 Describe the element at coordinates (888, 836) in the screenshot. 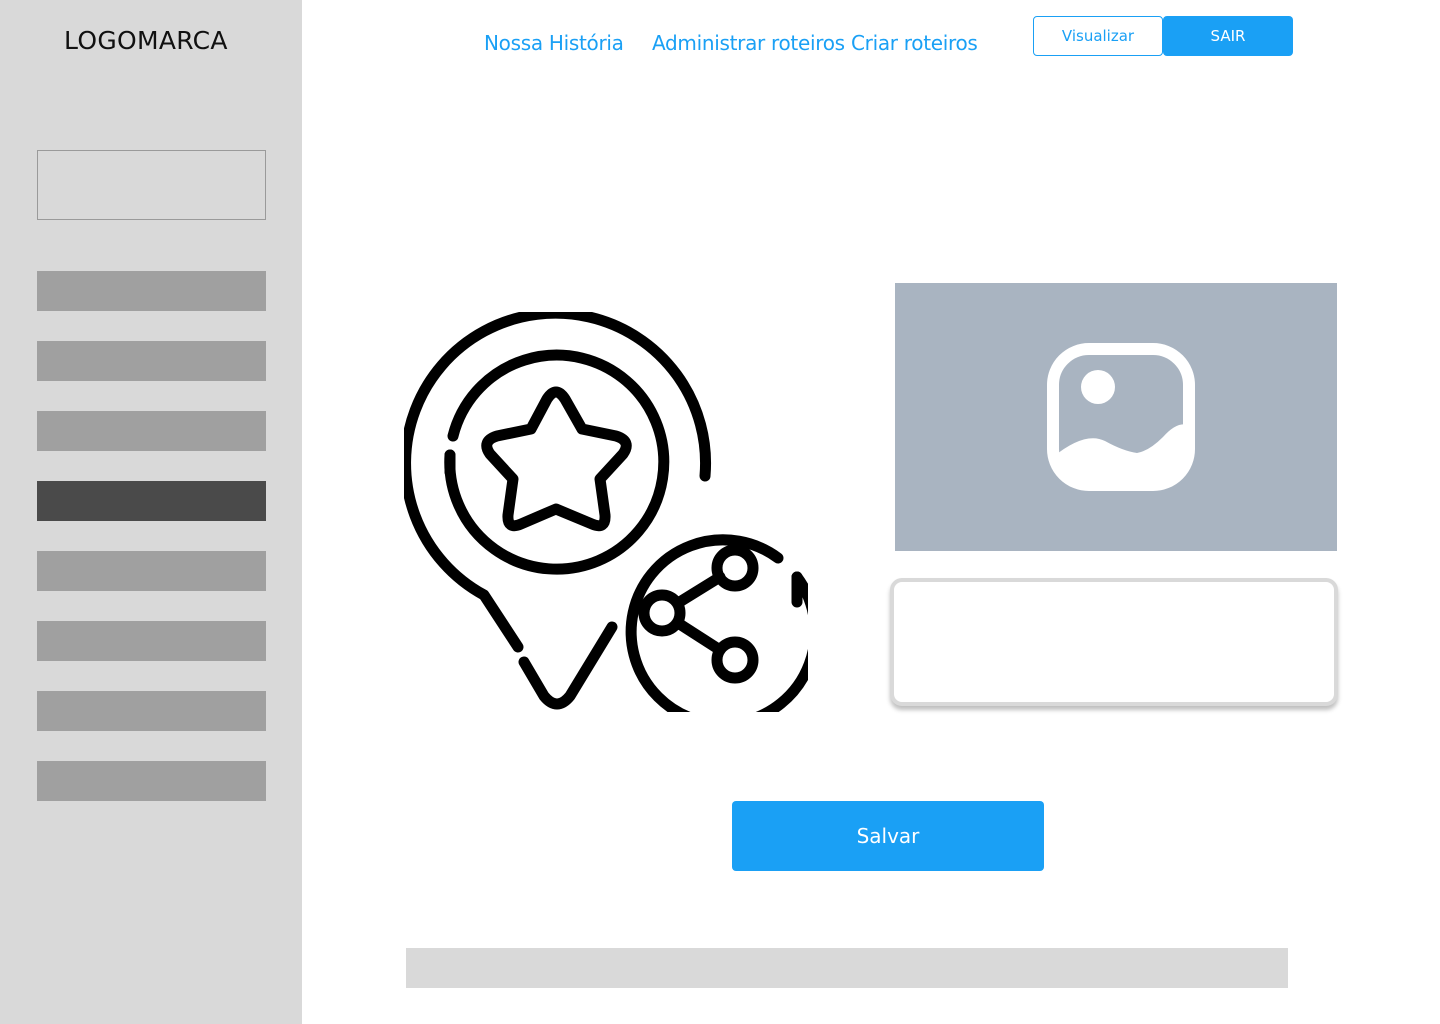

I see `save-button: Salvar` at that location.